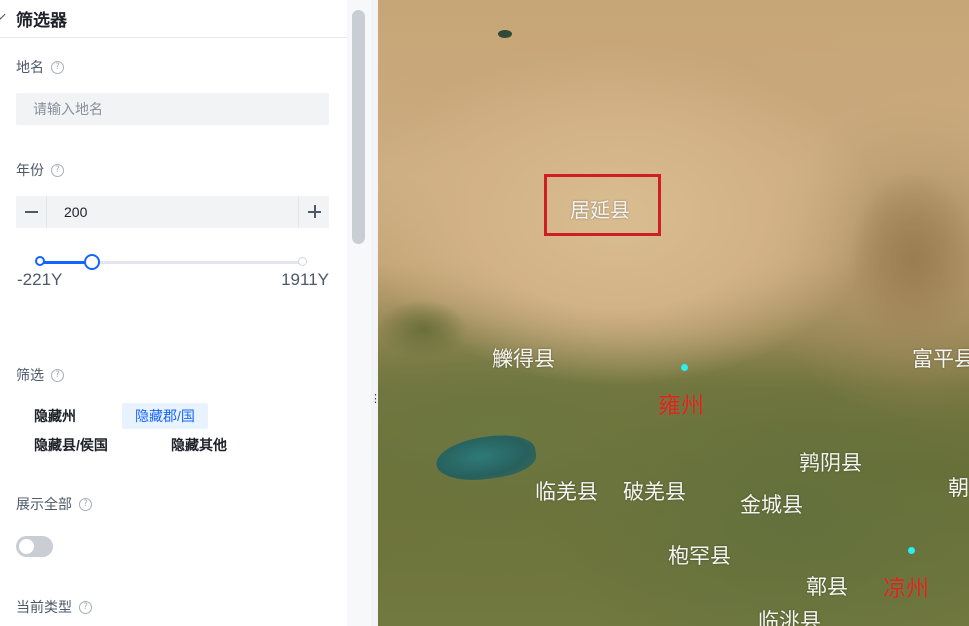 This screenshot has height=626, width=969. What do you see at coordinates (789, 615) in the screenshot?
I see `place-label-lintao: 临洮县` at bounding box center [789, 615].